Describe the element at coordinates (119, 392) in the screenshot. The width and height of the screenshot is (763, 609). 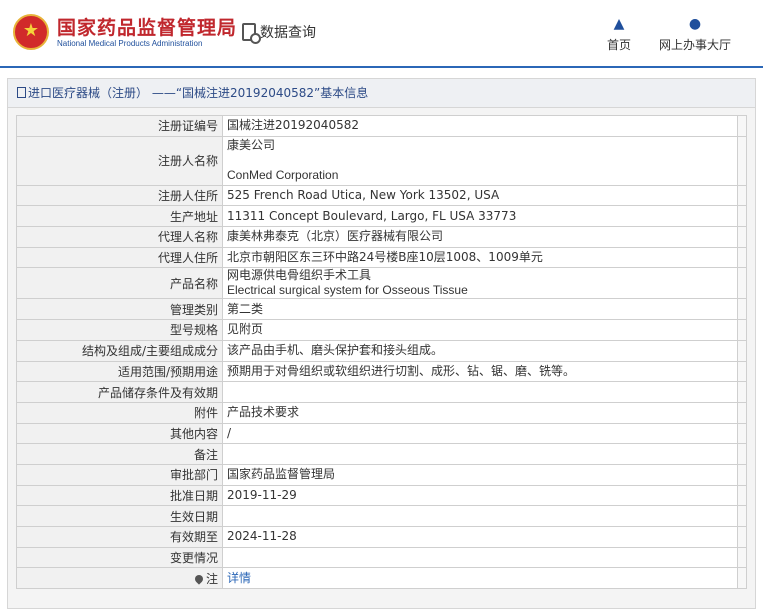
I see `field-label: 产品储存条件及有效期` at that location.